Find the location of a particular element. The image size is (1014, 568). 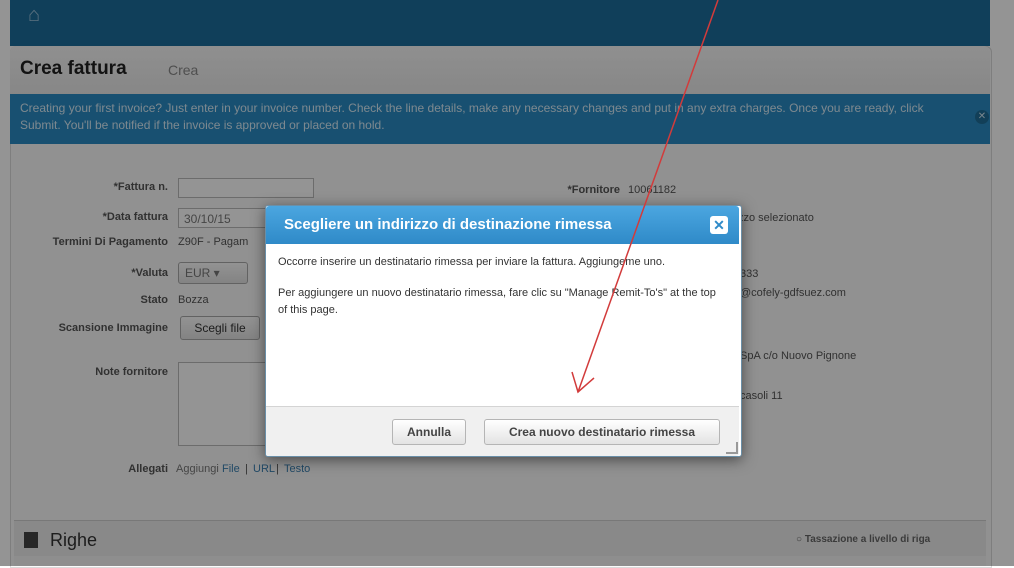

annotation-arrow is located at coordinates (645, 197).